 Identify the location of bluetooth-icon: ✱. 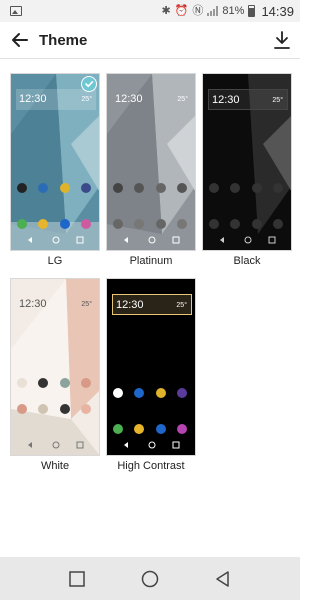
(166, 10).